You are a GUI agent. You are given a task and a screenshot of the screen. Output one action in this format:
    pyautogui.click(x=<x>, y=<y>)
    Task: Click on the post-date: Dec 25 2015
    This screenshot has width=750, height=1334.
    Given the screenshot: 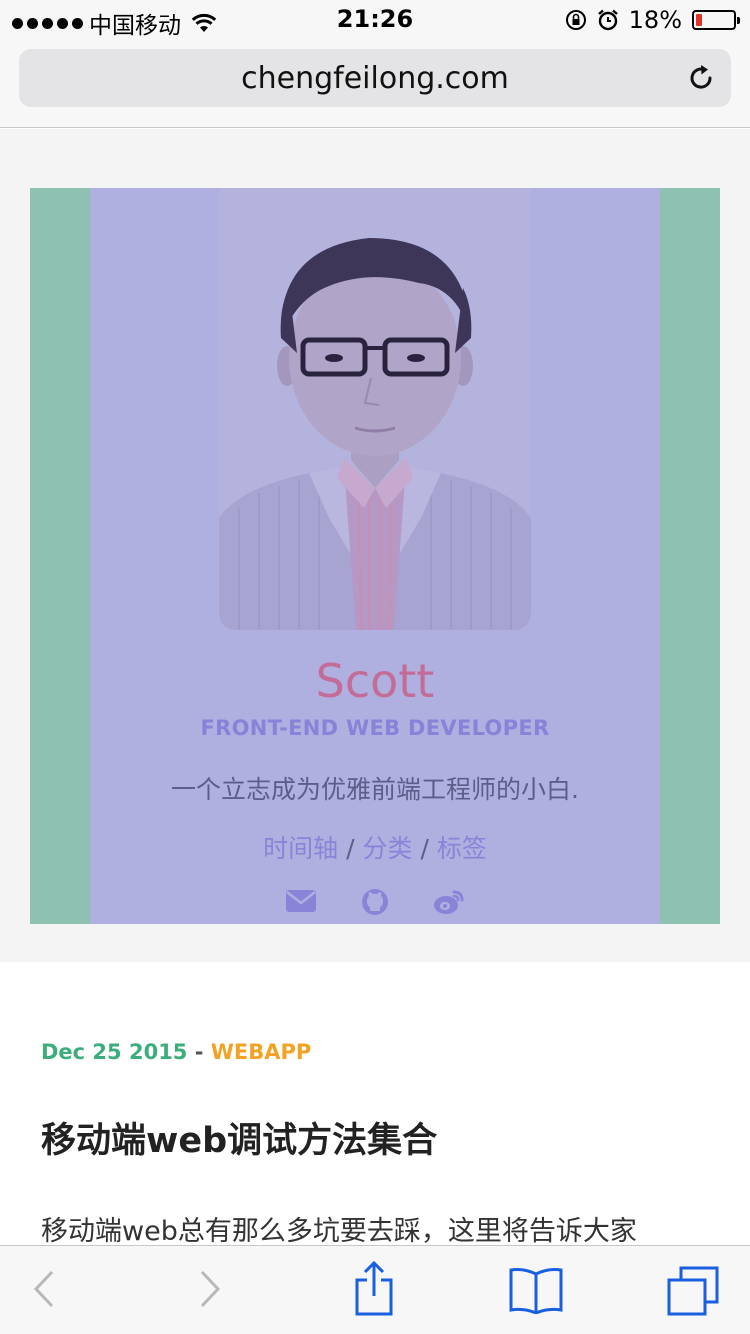 What is the action you would take?
    pyautogui.click(x=114, y=1052)
    